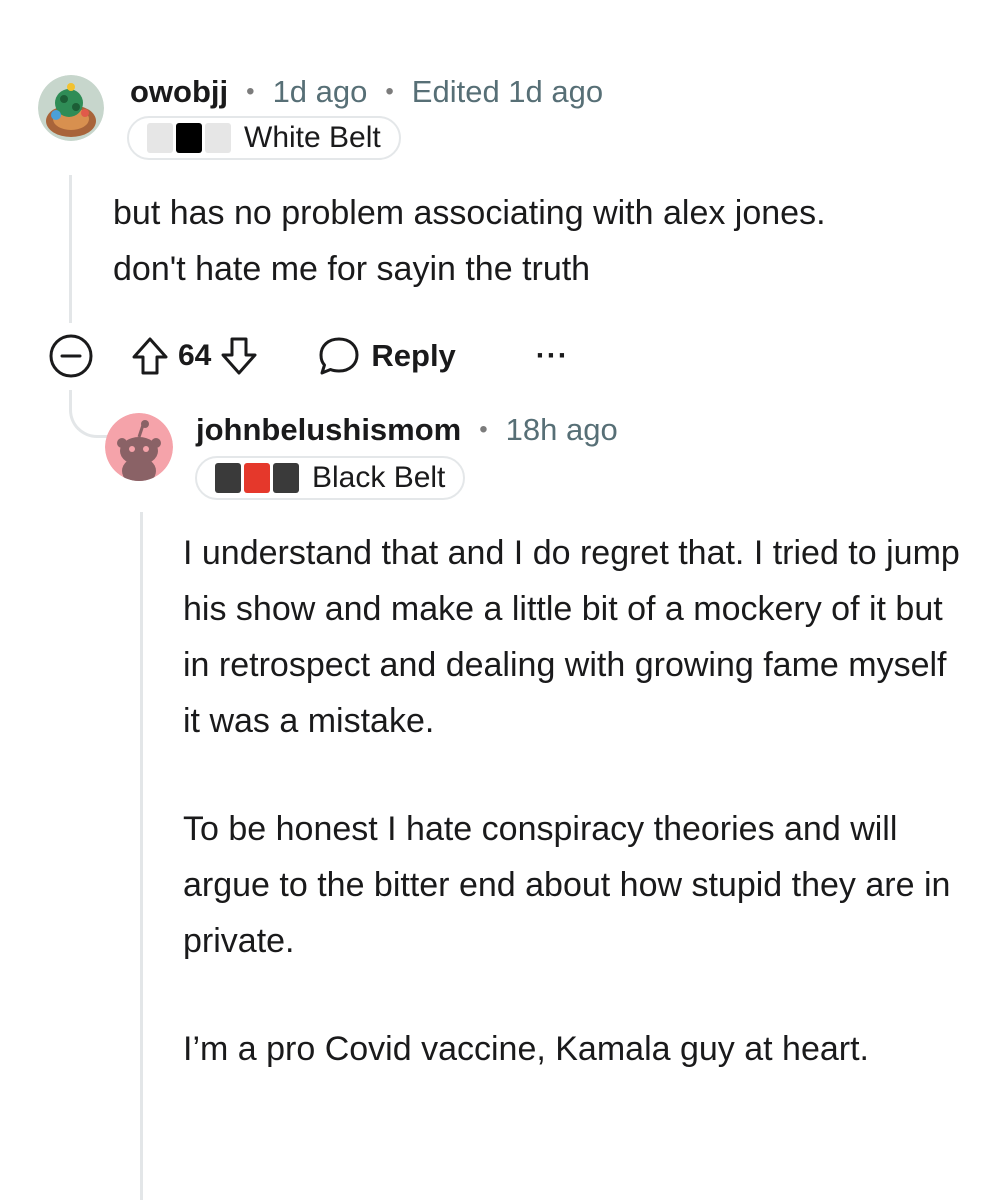 The image size is (1000, 1200). I want to click on thread-line-top, so click(70, 249).